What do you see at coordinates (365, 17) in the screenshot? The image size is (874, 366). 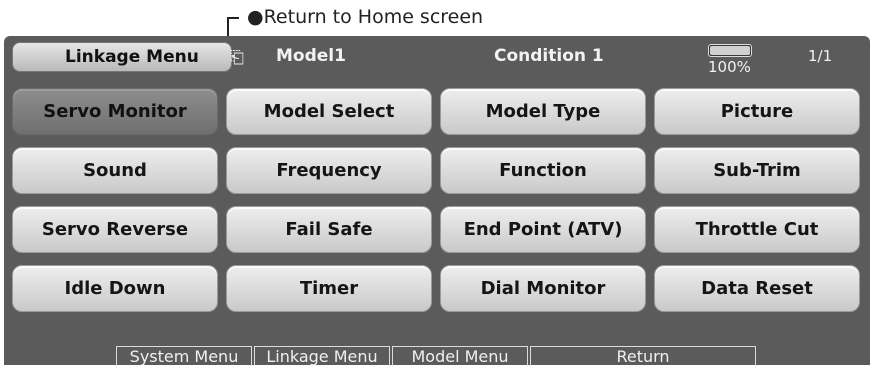 I see `callout-text: ●Return to Home screen` at bounding box center [365, 17].